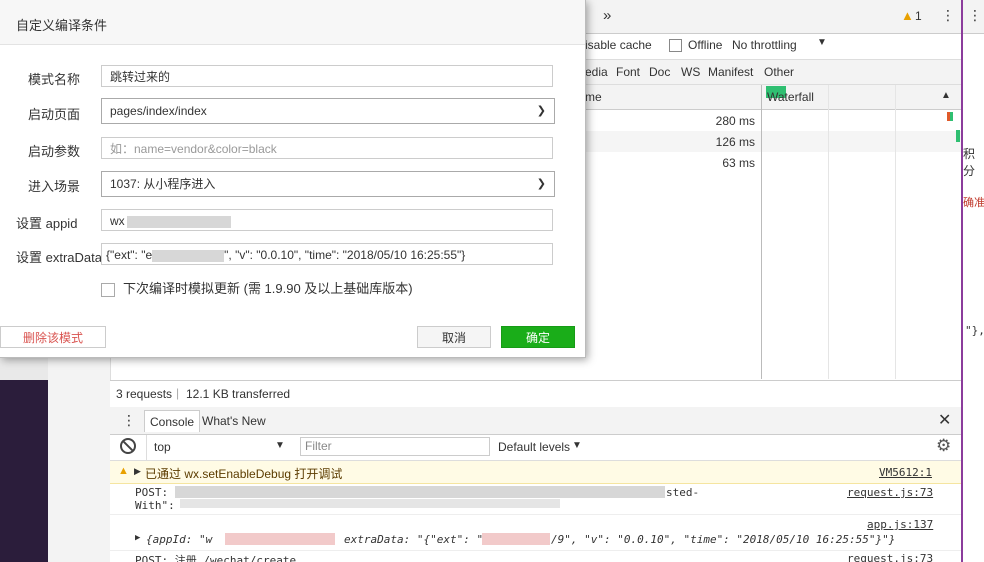 This screenshot has height=562, width=984. I want to click on request-count: 3 requests, so click(144, 394).